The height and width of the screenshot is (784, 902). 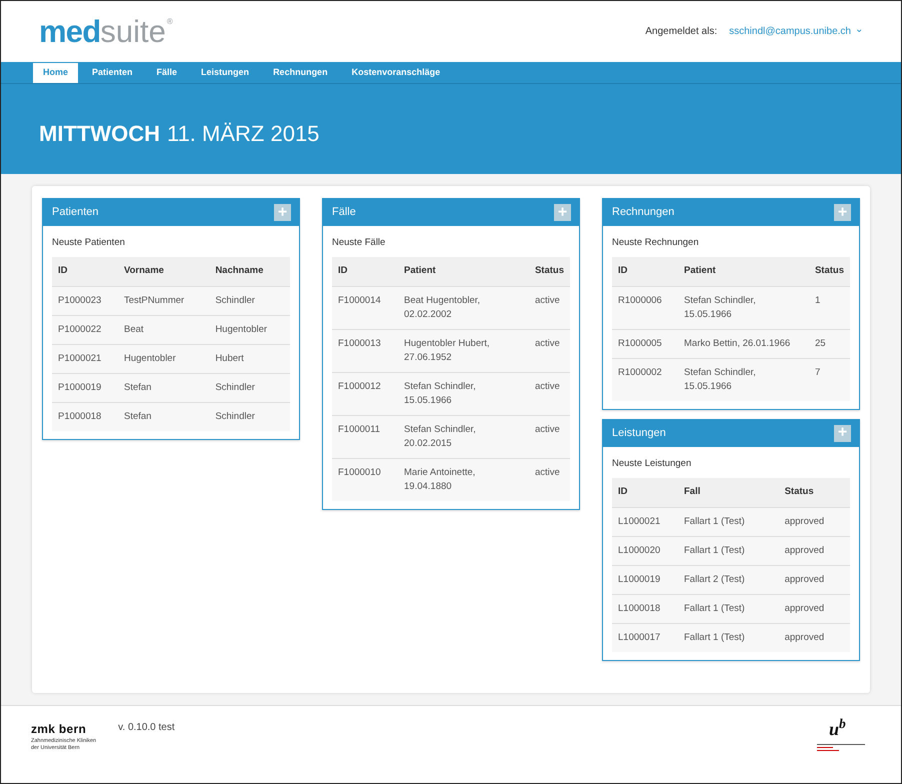 What do you see at coordinates (300, 73) in the screenshot?
I see `nav-tab: Rechnungen` at bounding box center [300, 73].